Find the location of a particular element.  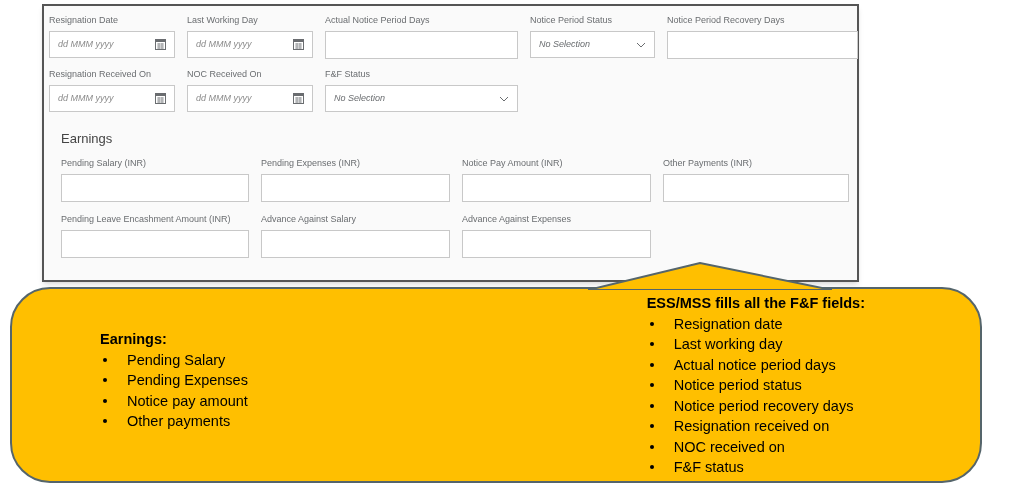

field-label: Other Payments (INR) is located at coordinates (708, 163).